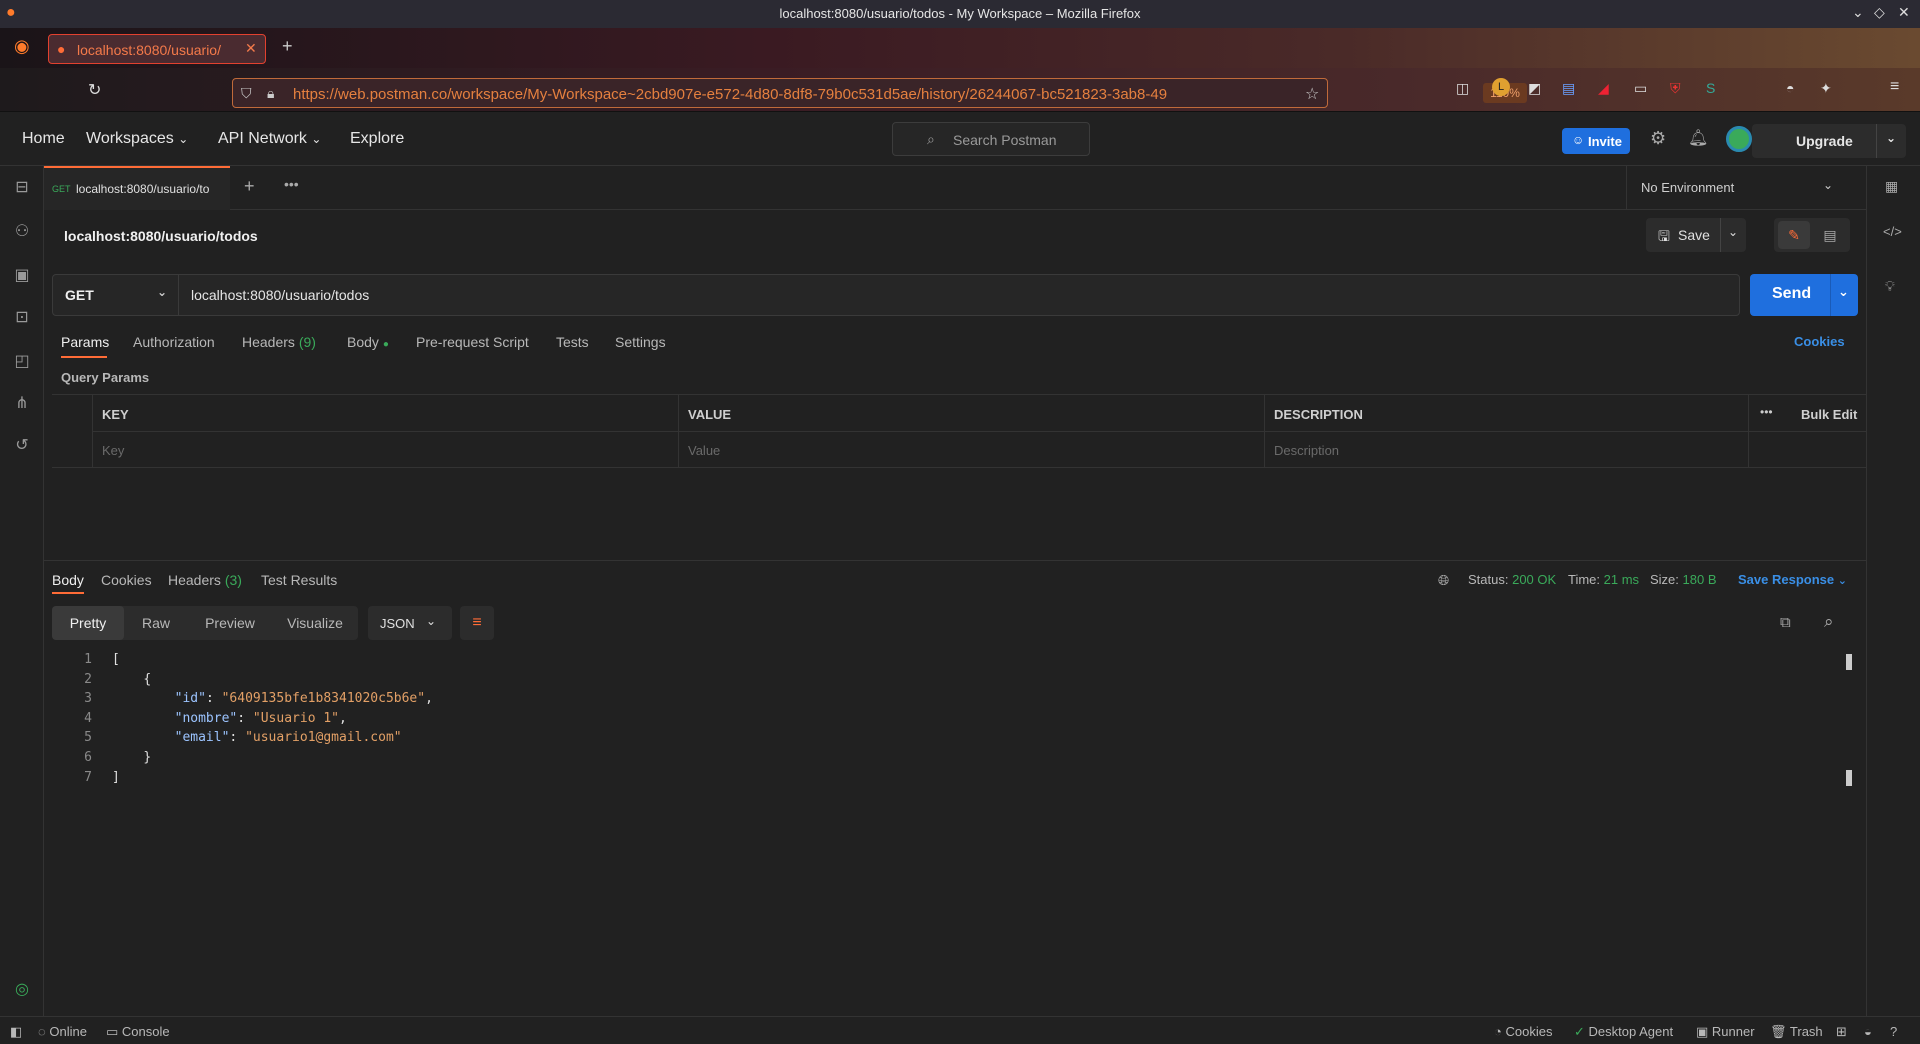 This screenshot has height=1044, width=1920. I want to click on save-response-button: Save Response ⌄, so click(1792, 579).